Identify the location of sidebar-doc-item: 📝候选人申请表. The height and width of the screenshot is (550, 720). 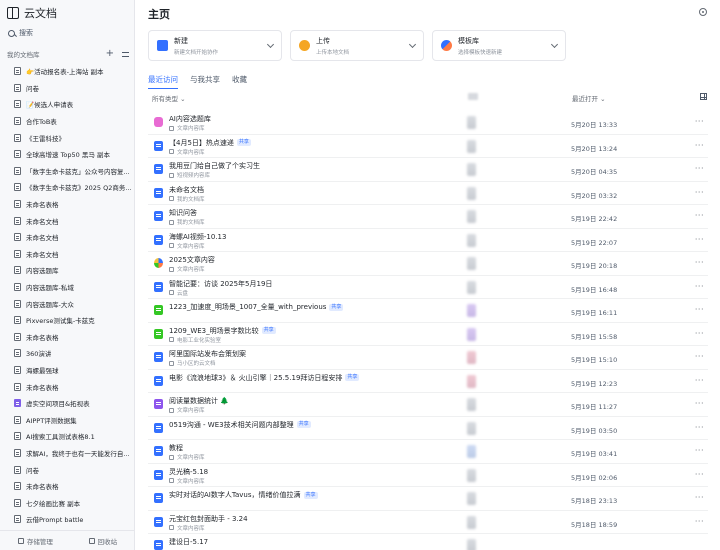
(67, 104).